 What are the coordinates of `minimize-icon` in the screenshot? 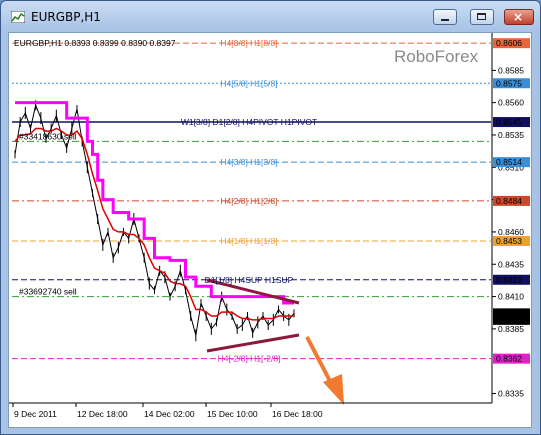 It's located at (445, 20).